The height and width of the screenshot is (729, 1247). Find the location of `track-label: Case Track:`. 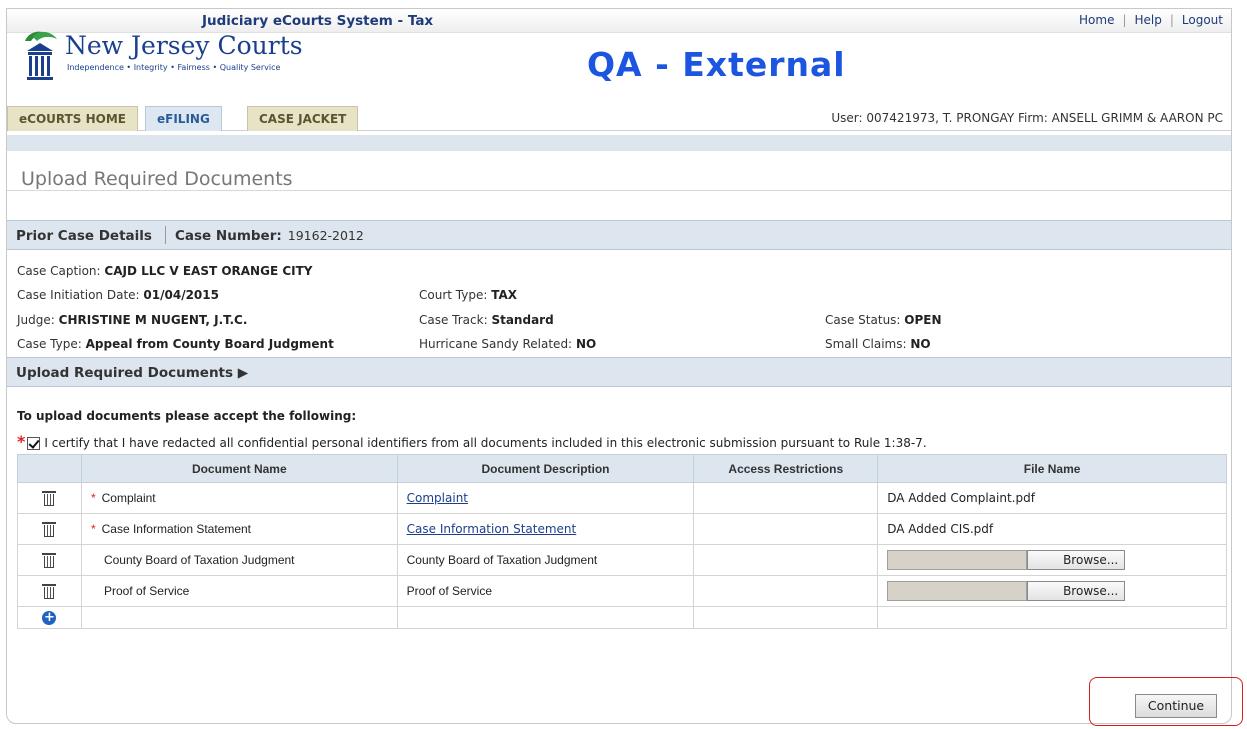

track-label: Case Track: is located at coordinates (453, 320).